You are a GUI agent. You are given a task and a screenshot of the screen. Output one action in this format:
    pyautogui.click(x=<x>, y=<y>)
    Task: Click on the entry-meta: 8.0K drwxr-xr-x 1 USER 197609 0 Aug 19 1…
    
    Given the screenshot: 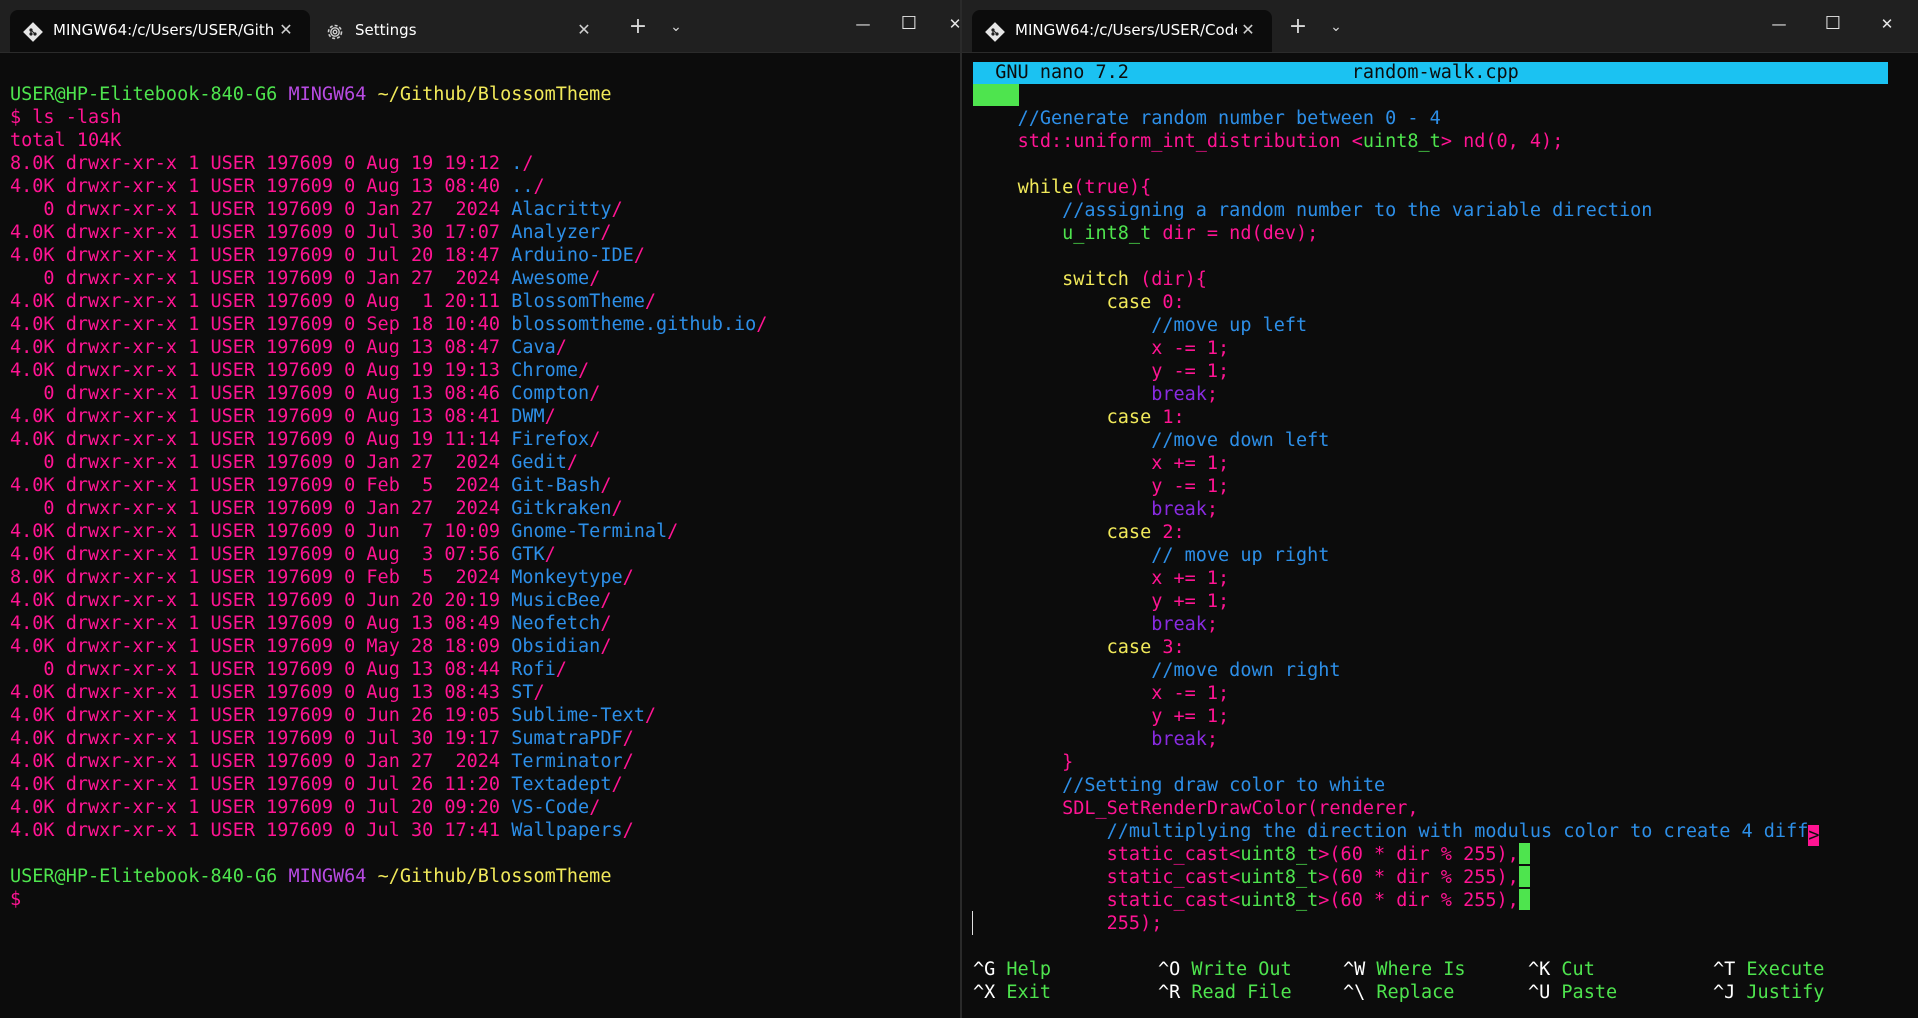 What is the action you would take?
    pyautogui.click(x=261, y=163)
    